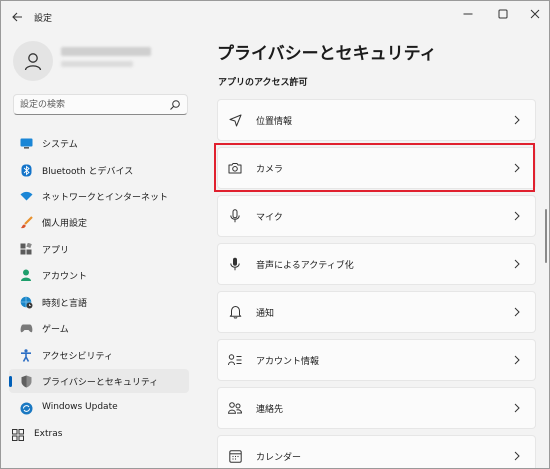  What do you see at coordinates (270, 410) in the screenshot?
I see `row-label: 連絡先` at bounding box center [270, 410].